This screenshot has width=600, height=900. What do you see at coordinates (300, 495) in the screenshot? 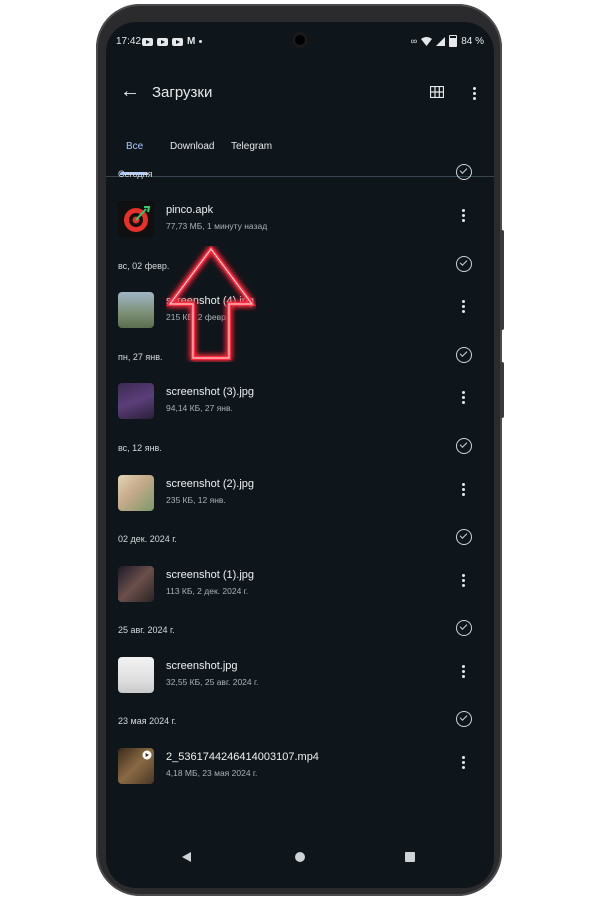
I see `list-item: screenshot (2).jpg 235 КБ, 12 янв.` at bounding box center [300, 495].